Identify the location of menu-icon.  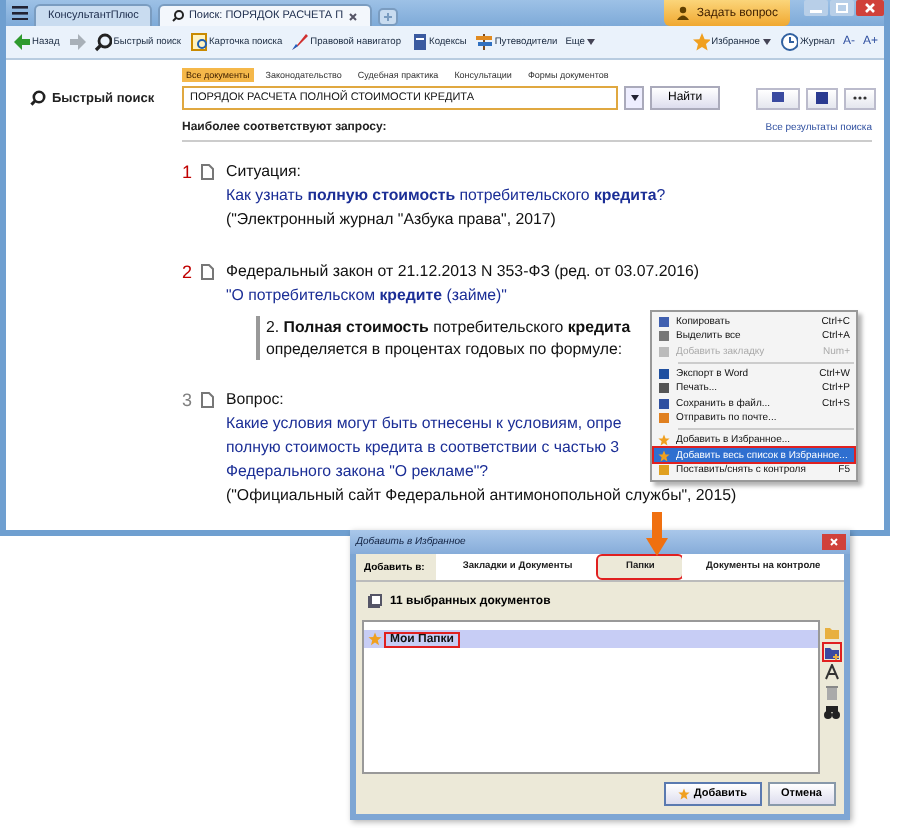
(20, 13).